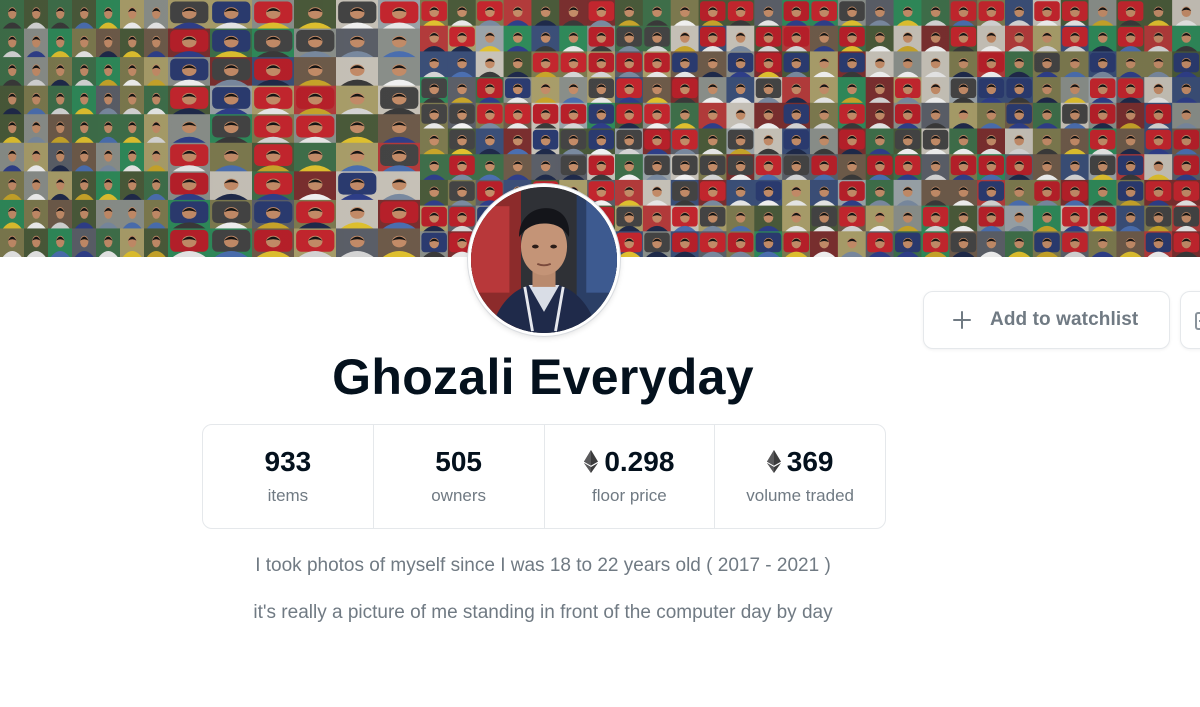  Describe the element at coordinates (639, 461) in the screenshot. I see `stat-floor-price-value: 0.298` at that location.